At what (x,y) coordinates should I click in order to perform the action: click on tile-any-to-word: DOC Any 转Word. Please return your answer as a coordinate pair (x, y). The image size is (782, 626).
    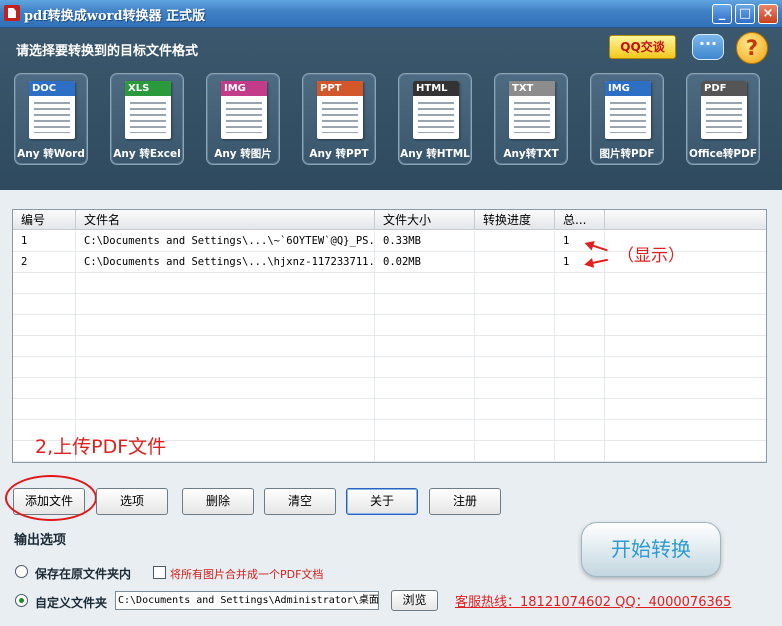
    Looking at the image, I should click on (51, 119).